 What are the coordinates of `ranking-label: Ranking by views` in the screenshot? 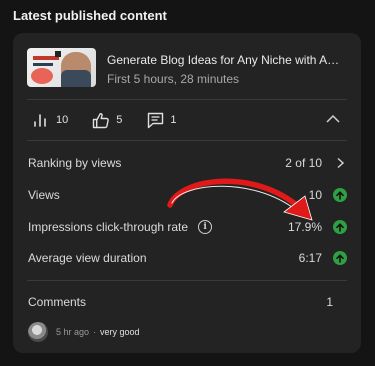 It's located at (75, 163).